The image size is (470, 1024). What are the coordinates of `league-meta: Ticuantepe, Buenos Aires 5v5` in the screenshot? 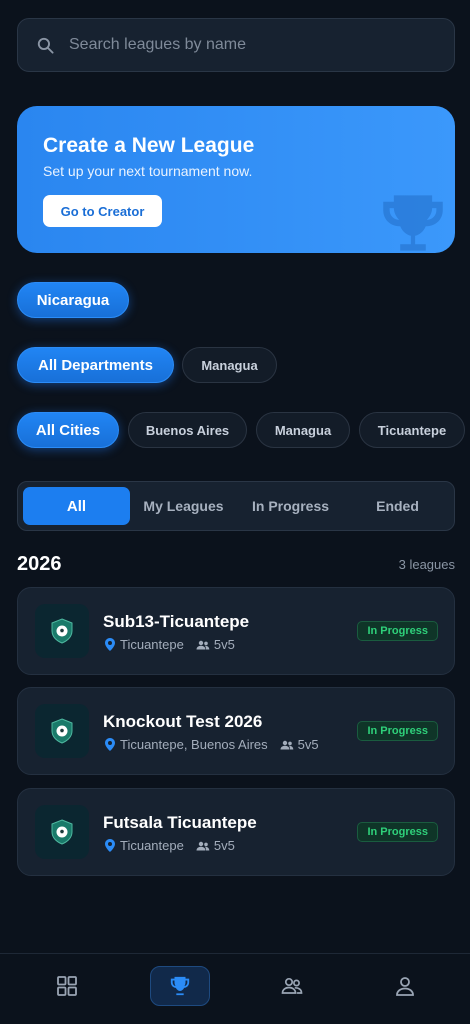 It's located at (212, 744).